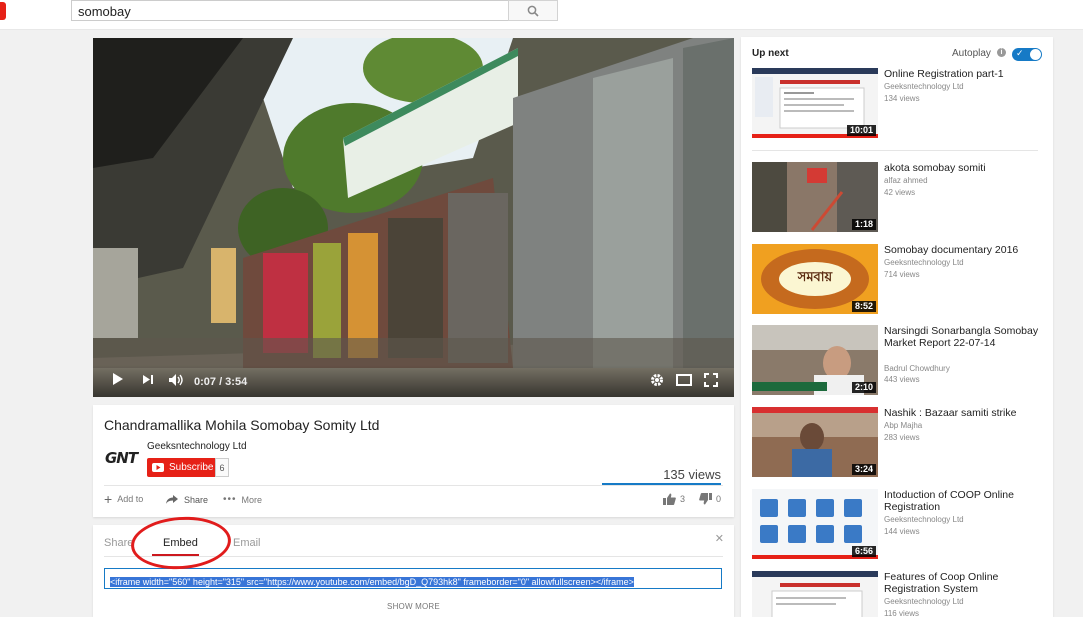 This screenshot has height=617, width=1083. I want to click on youtube-play-icon, so click(158, 467).